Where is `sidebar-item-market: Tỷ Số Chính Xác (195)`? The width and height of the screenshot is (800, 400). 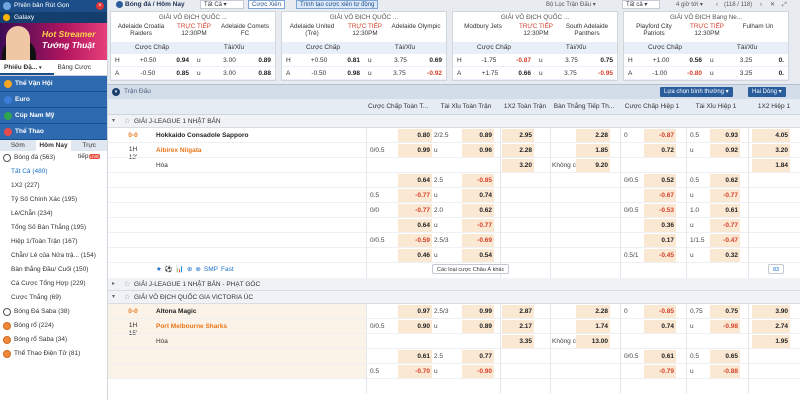 sidebar-item-market: Tỷ Số Chính Xác (195) is located at coordinates (53, 200).